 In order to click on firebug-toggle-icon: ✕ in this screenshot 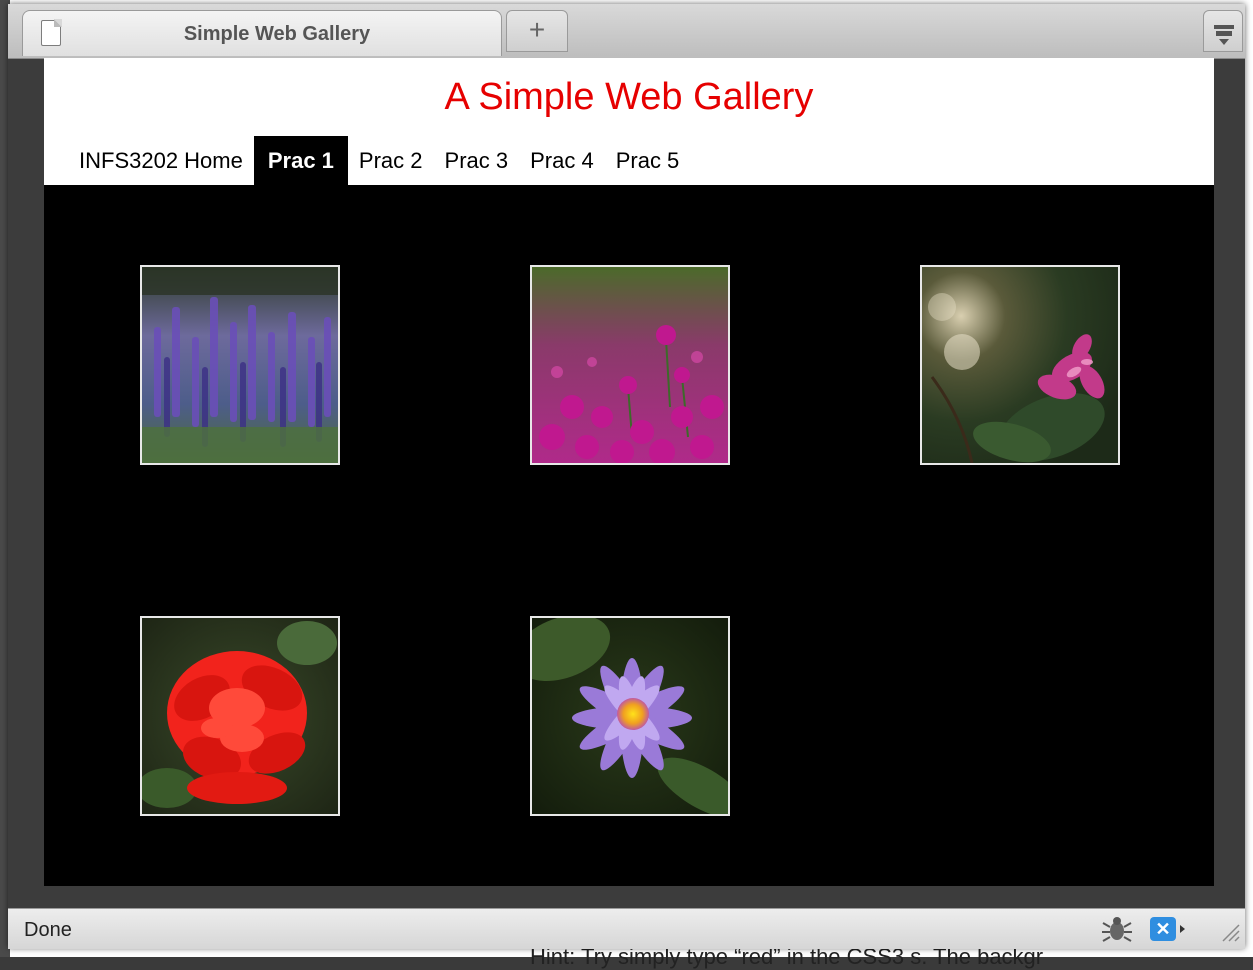, I will do `click(1163, 929)`.